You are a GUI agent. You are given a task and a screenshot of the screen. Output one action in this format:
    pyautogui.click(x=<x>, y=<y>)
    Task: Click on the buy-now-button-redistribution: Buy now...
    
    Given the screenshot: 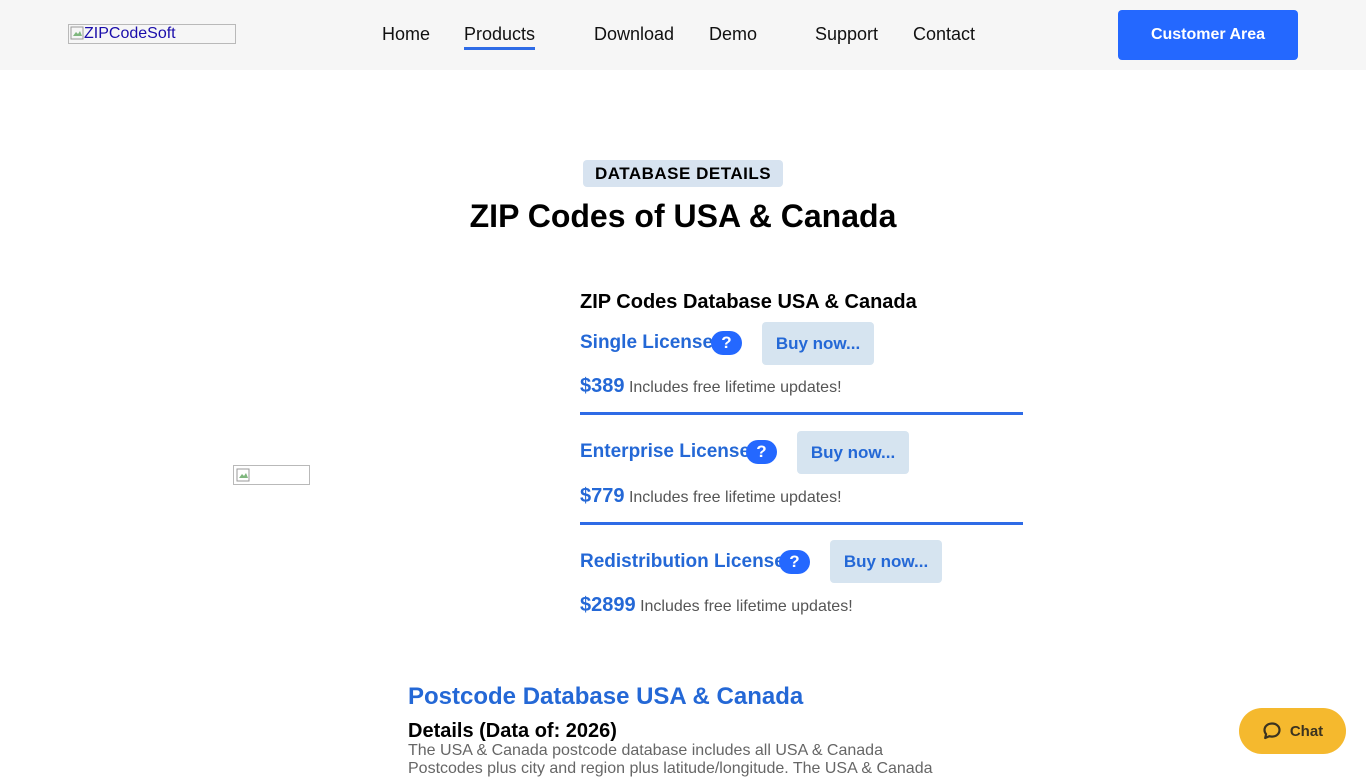 What is the action you would take?
    pyautogui.click(x=886, y=561)
    